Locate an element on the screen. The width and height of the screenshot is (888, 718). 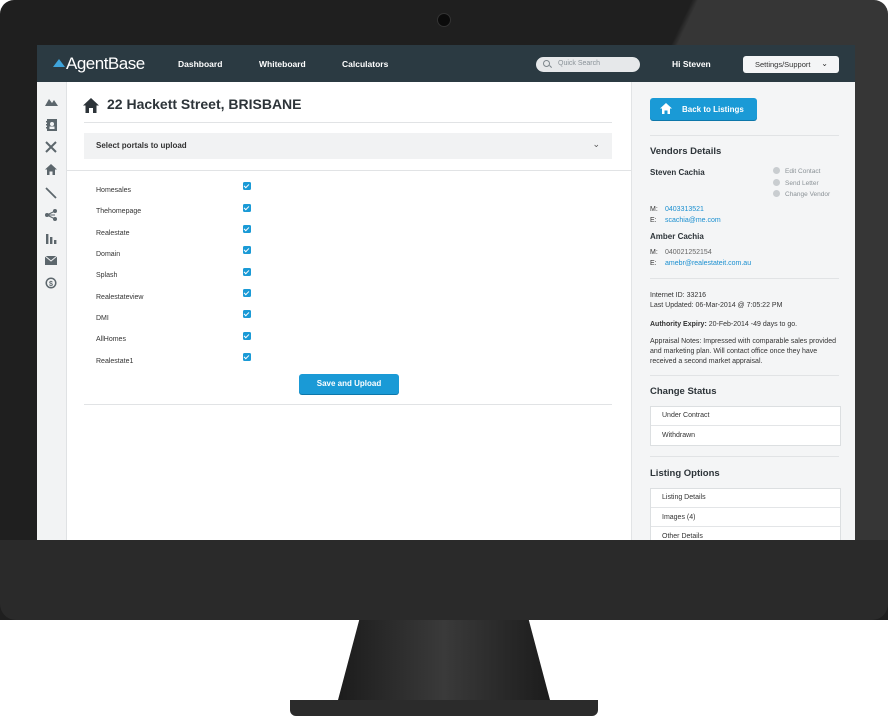
monitor-chin is located at coordinates (444, 580).